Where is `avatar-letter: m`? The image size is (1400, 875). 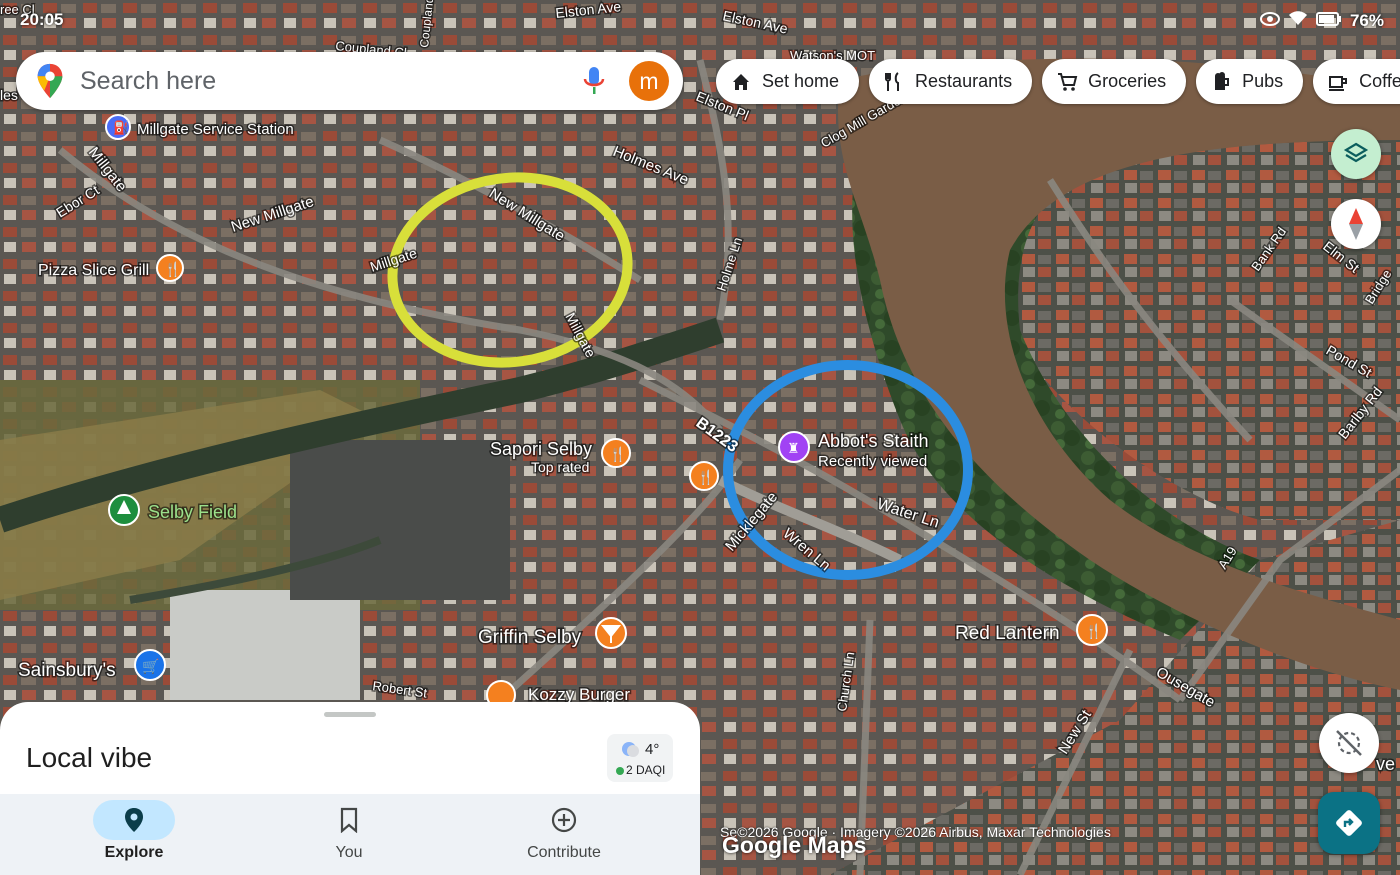
avatar-letter: m is located at coordinates (649, 80).